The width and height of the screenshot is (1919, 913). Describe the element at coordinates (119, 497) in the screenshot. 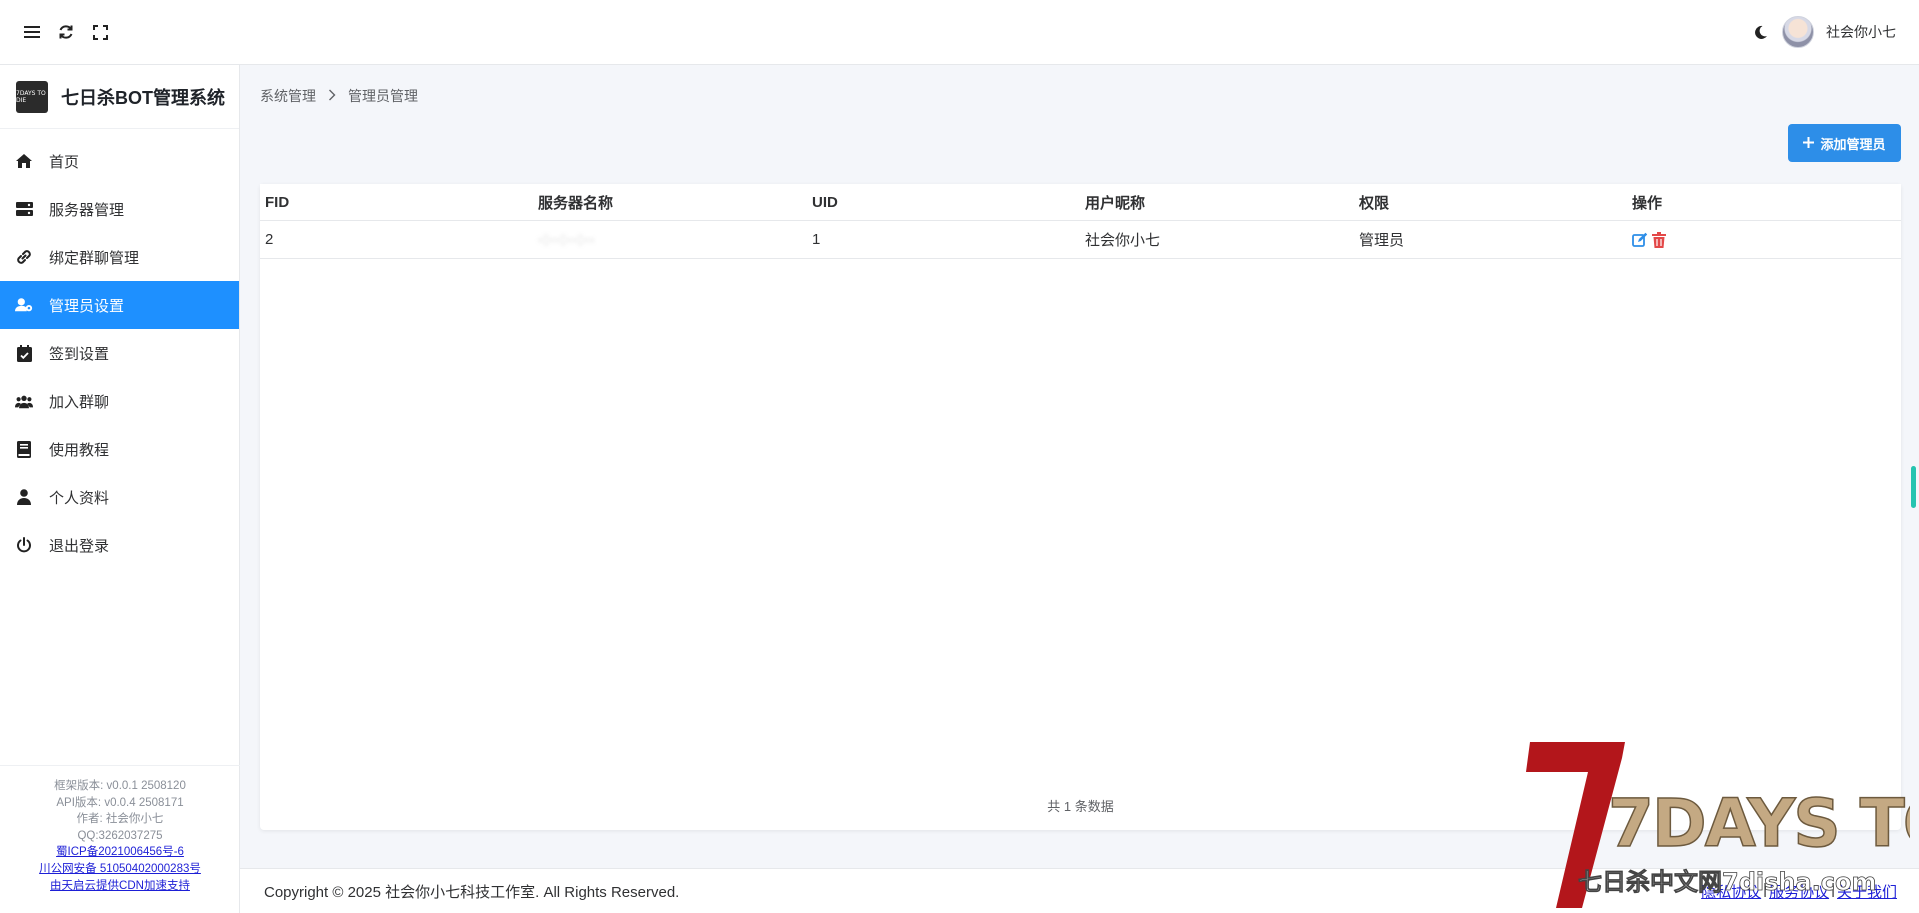

I see `sidebar-item-profile: 个人资料` at that location.